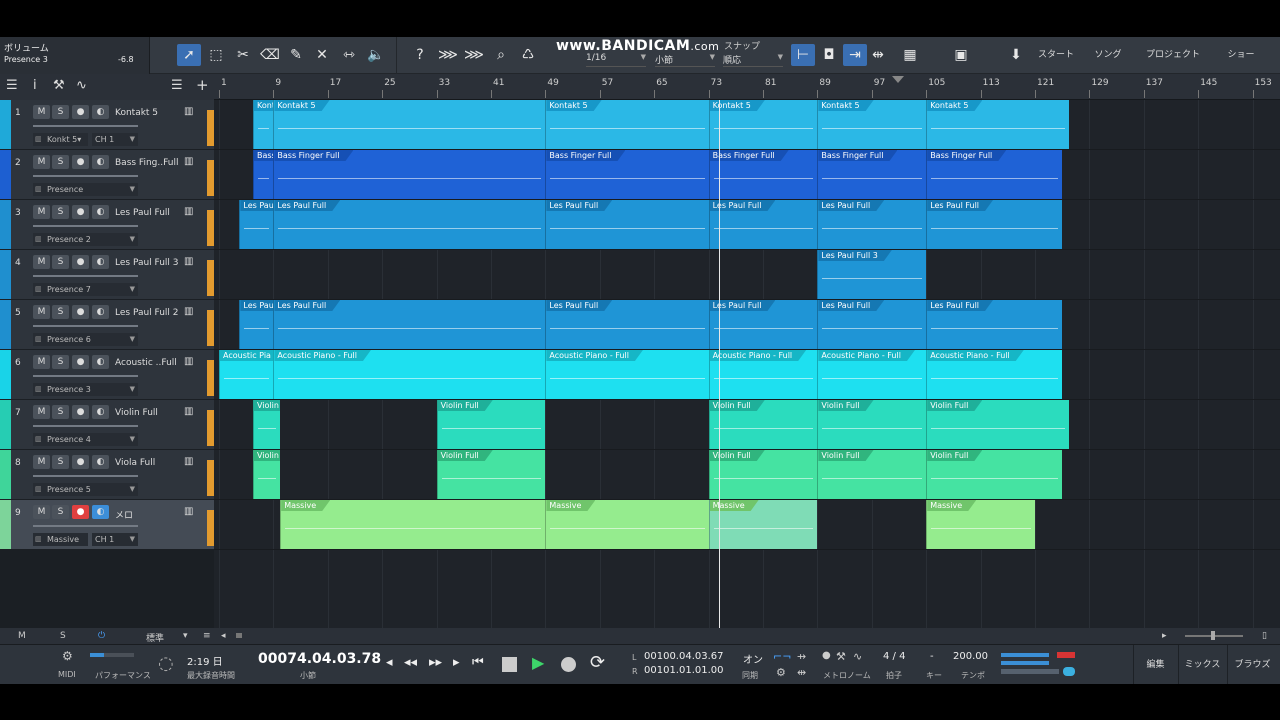 The width and height of the screenshot is (1280, 720). What do you see at coordinates (435, 662) in the screenshot?
I see `fast-forward-icon: ▸▸` at bounding box center [435, 662].